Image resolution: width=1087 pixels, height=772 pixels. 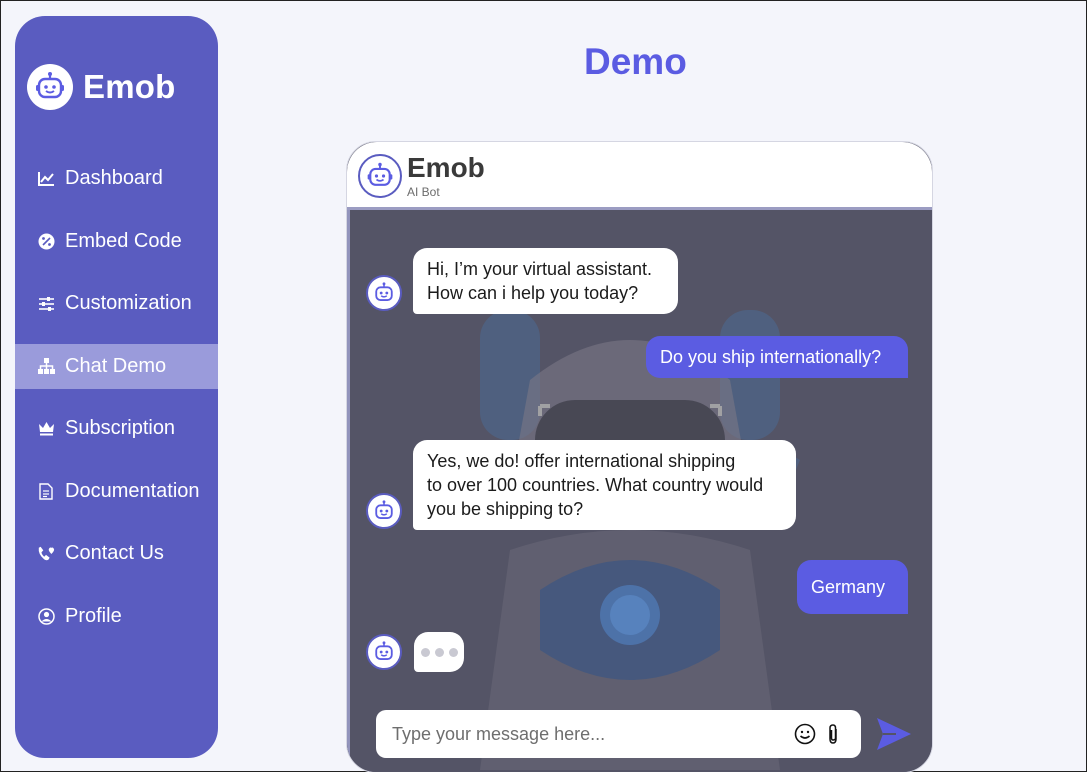 What do you see at coordinates (120, 428) in the screenshot?
I see `sidebar-item-label: Subscription` at bounding box center [120, 428].